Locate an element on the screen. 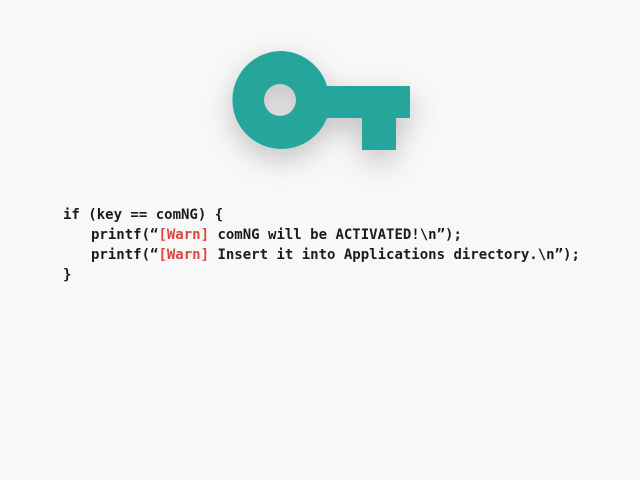 The height and width of the screenshot is (480, 640). key-shape is located at coordinates (321, 100).